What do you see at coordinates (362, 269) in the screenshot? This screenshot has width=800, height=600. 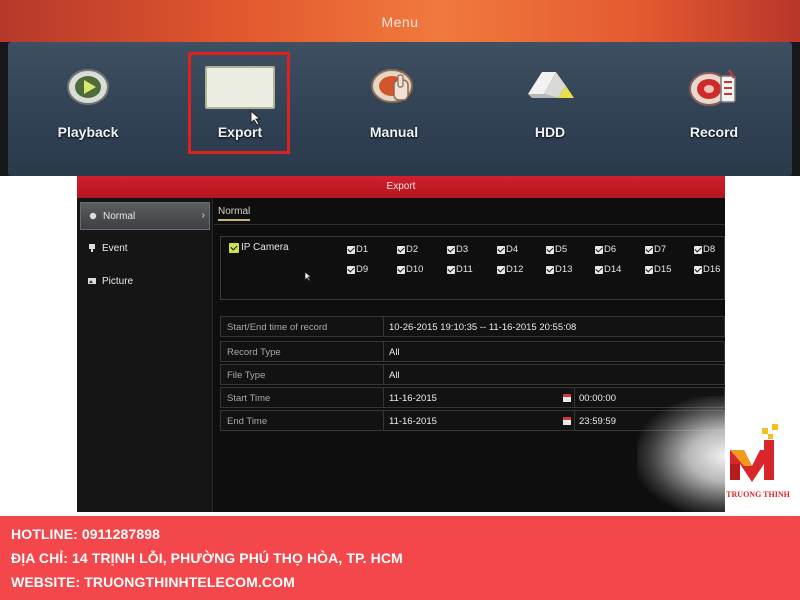 I see `channel-label: D9` at bounding box center [362, 269].